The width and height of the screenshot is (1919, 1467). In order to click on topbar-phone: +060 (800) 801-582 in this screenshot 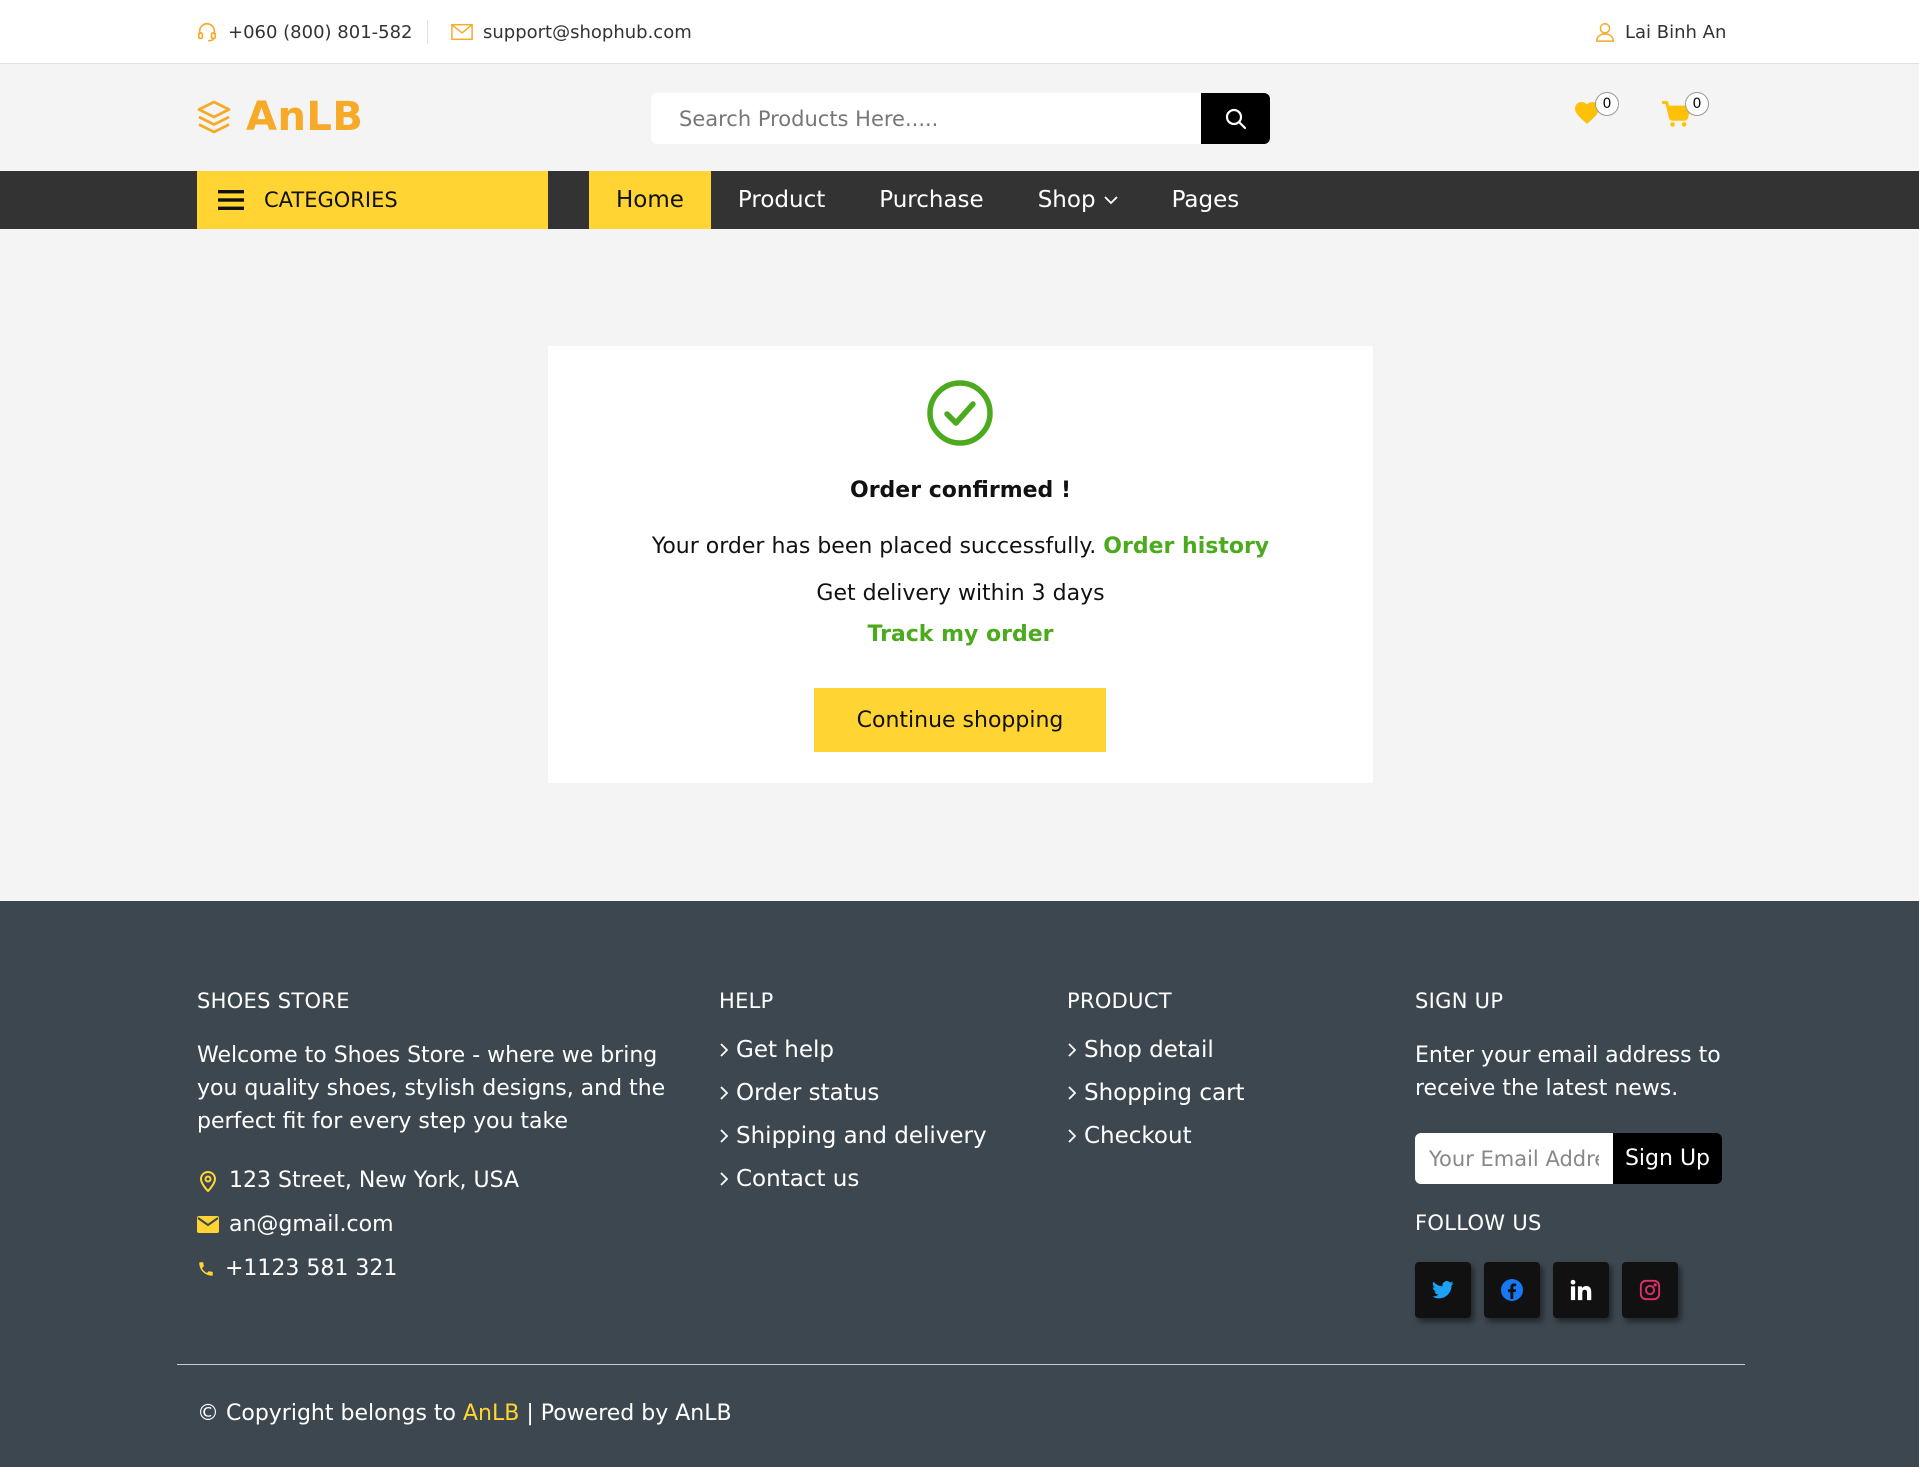, I will do `click(304, 32)`.